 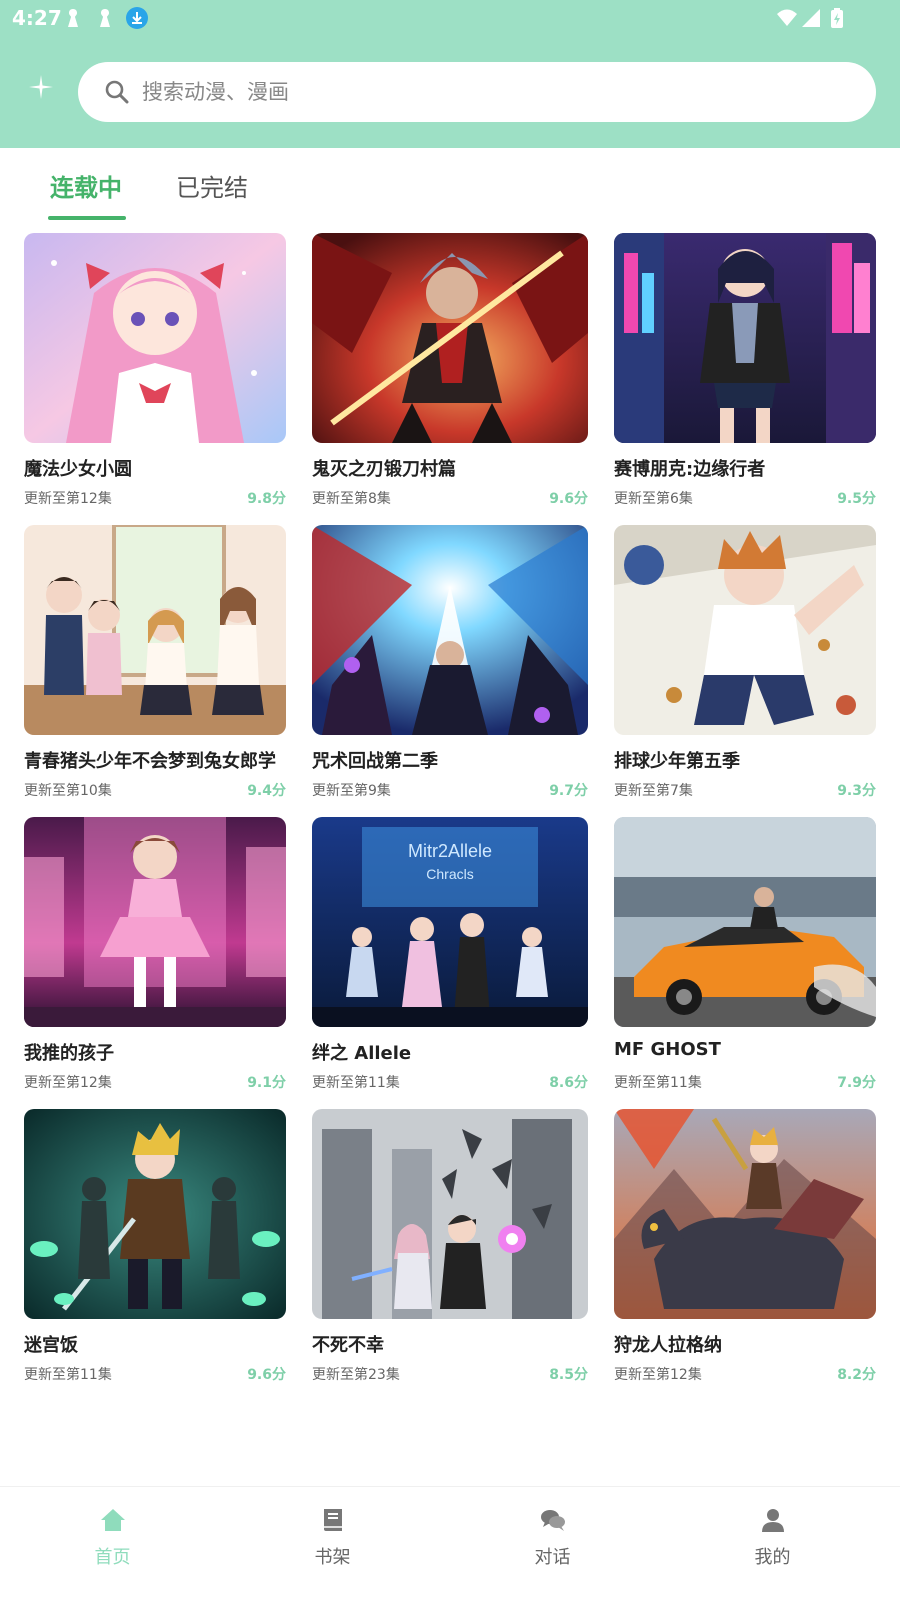 I want to click on score: 8.2分, so click(x=856, y=1375).